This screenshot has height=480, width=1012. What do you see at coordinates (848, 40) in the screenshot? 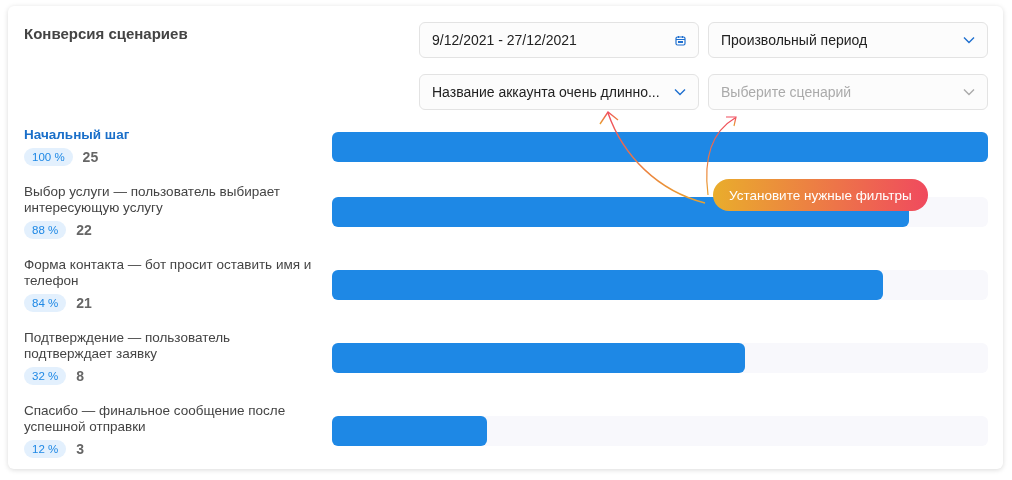
I see `select-field: Произвольный период` at bounding box center [848, 40].